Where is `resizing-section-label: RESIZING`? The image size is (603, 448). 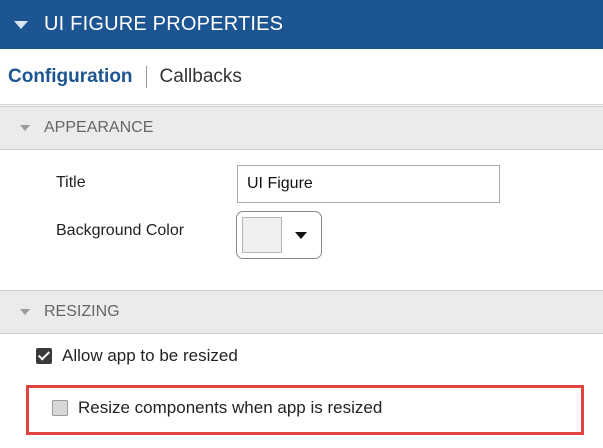
resizing-section-label: RESIZING is located at coordinates (82, 311).